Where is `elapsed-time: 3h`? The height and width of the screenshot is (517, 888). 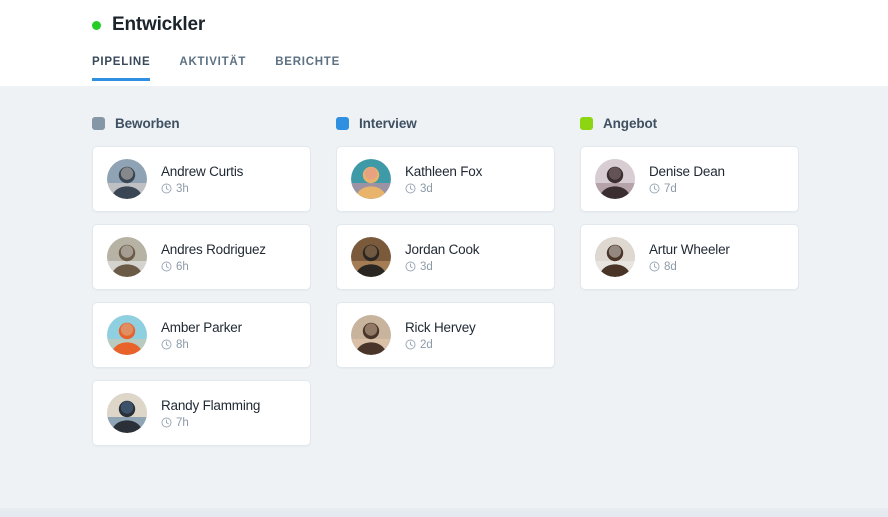 elapsed-time: 3h is located at coordinates (182, 188).